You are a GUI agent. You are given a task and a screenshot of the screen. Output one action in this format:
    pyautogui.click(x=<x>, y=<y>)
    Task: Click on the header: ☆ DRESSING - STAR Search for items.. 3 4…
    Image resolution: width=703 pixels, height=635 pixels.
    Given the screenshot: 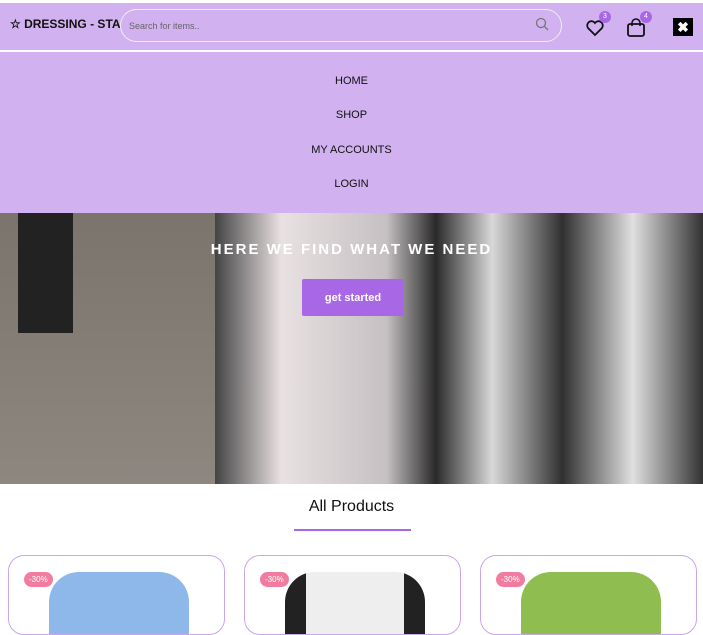 What is the action you would take?
    pyautogui.click(x=351, y=25)
    